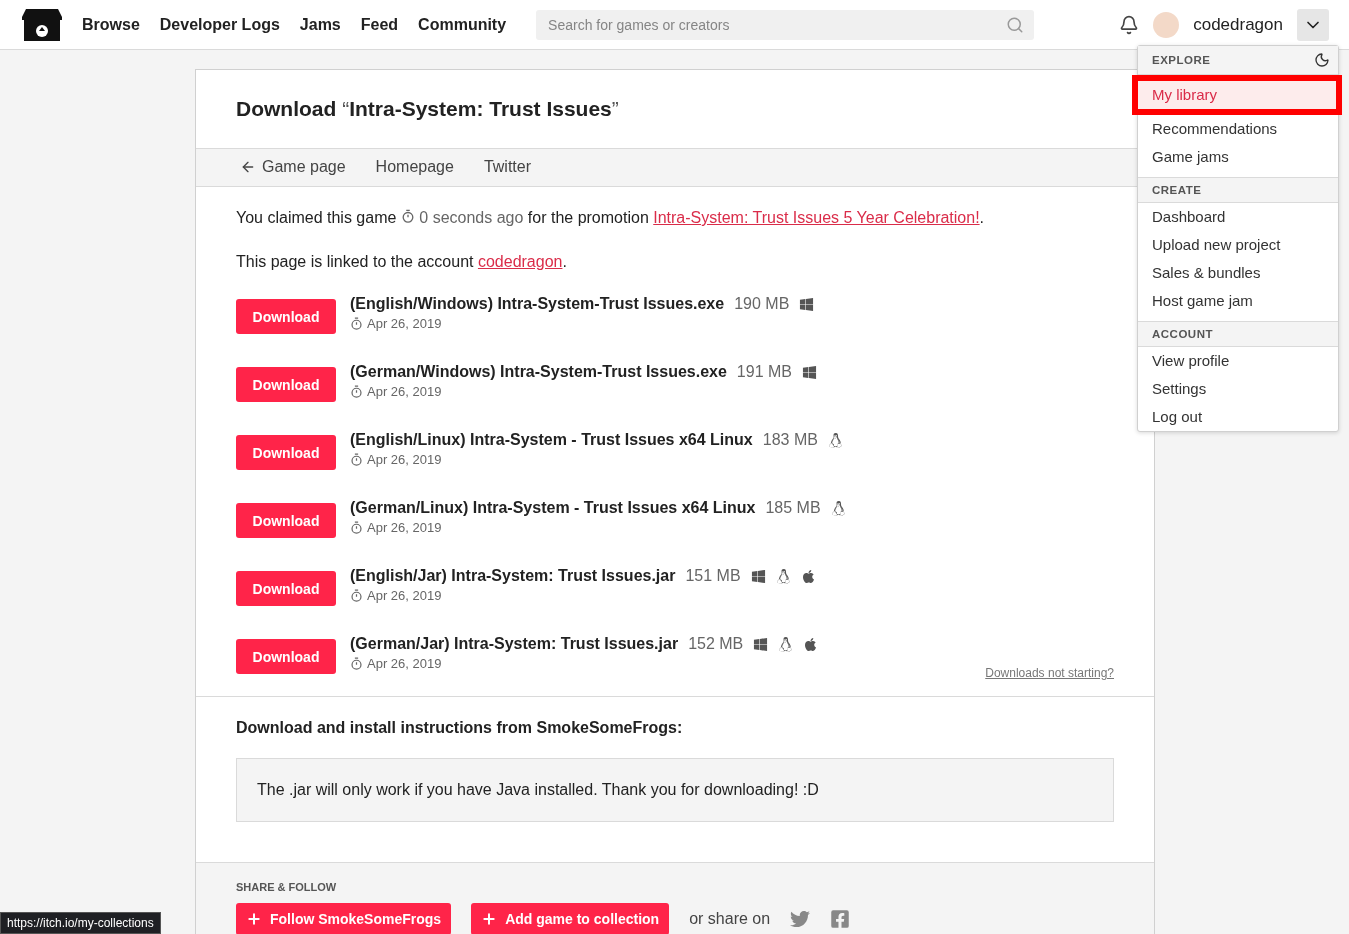  What do you see at coordinates (513, 576) in the screenshot?
I see `file-name: (English/Jar) Intra-System: Trust Issues.jar` at bounding box center [513, 576].